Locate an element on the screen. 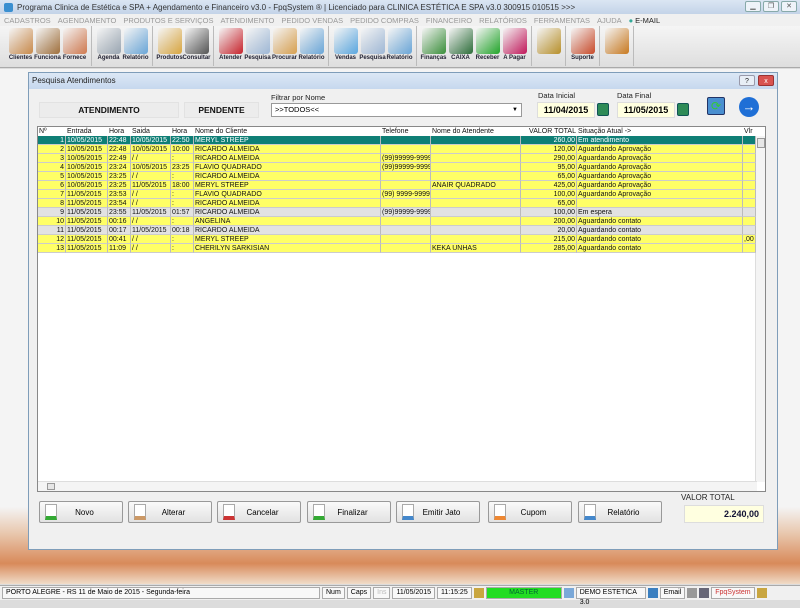  toolbar-button-suporte: Suporte is located at coordinates (582, 46).